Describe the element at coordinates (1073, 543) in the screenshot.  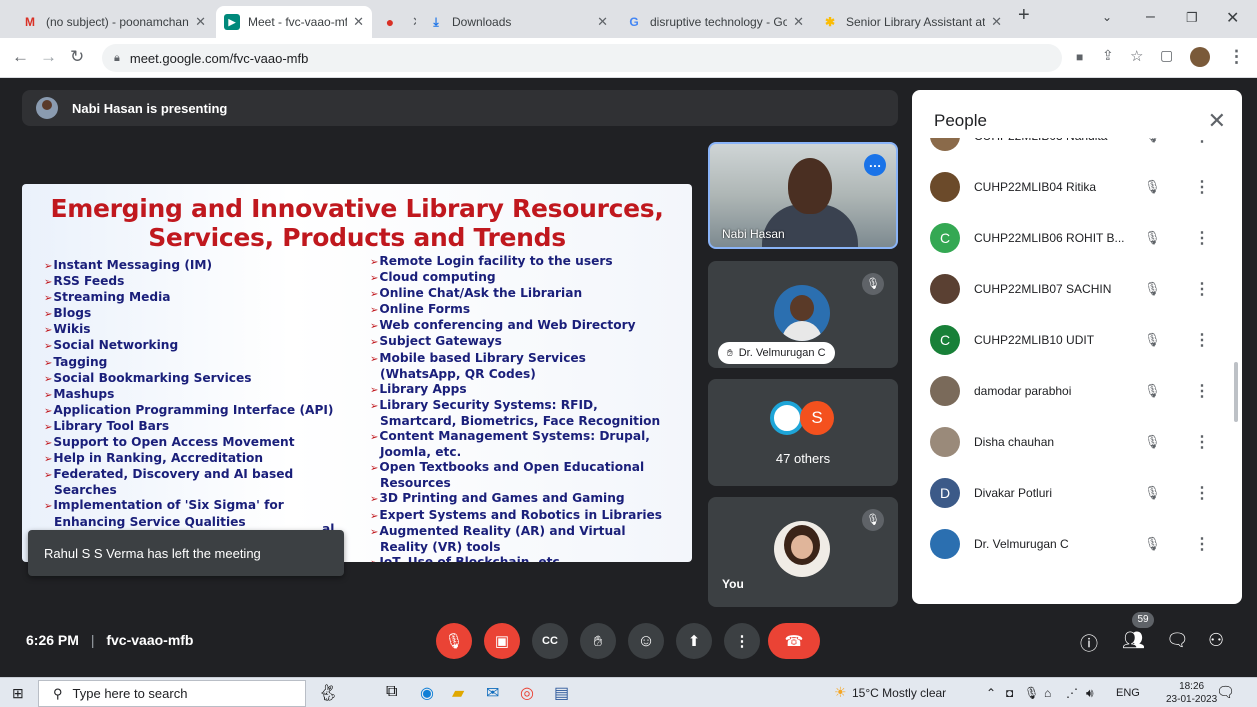
I see `participant-row: Dr. Velmurugan C 🎙︎ ⋮` at that location.